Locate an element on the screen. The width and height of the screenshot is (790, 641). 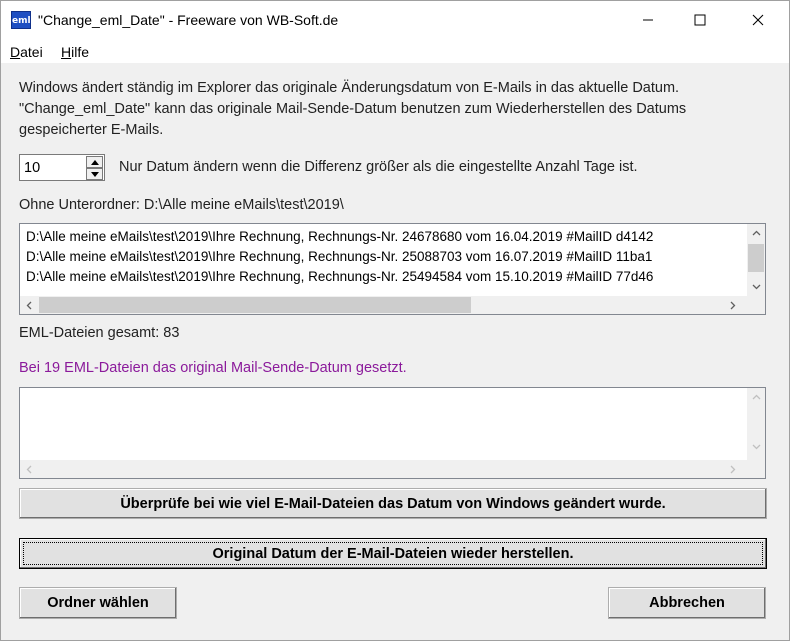
choose-folder-button: Ordner wählen is located at coordinates (98, 603).